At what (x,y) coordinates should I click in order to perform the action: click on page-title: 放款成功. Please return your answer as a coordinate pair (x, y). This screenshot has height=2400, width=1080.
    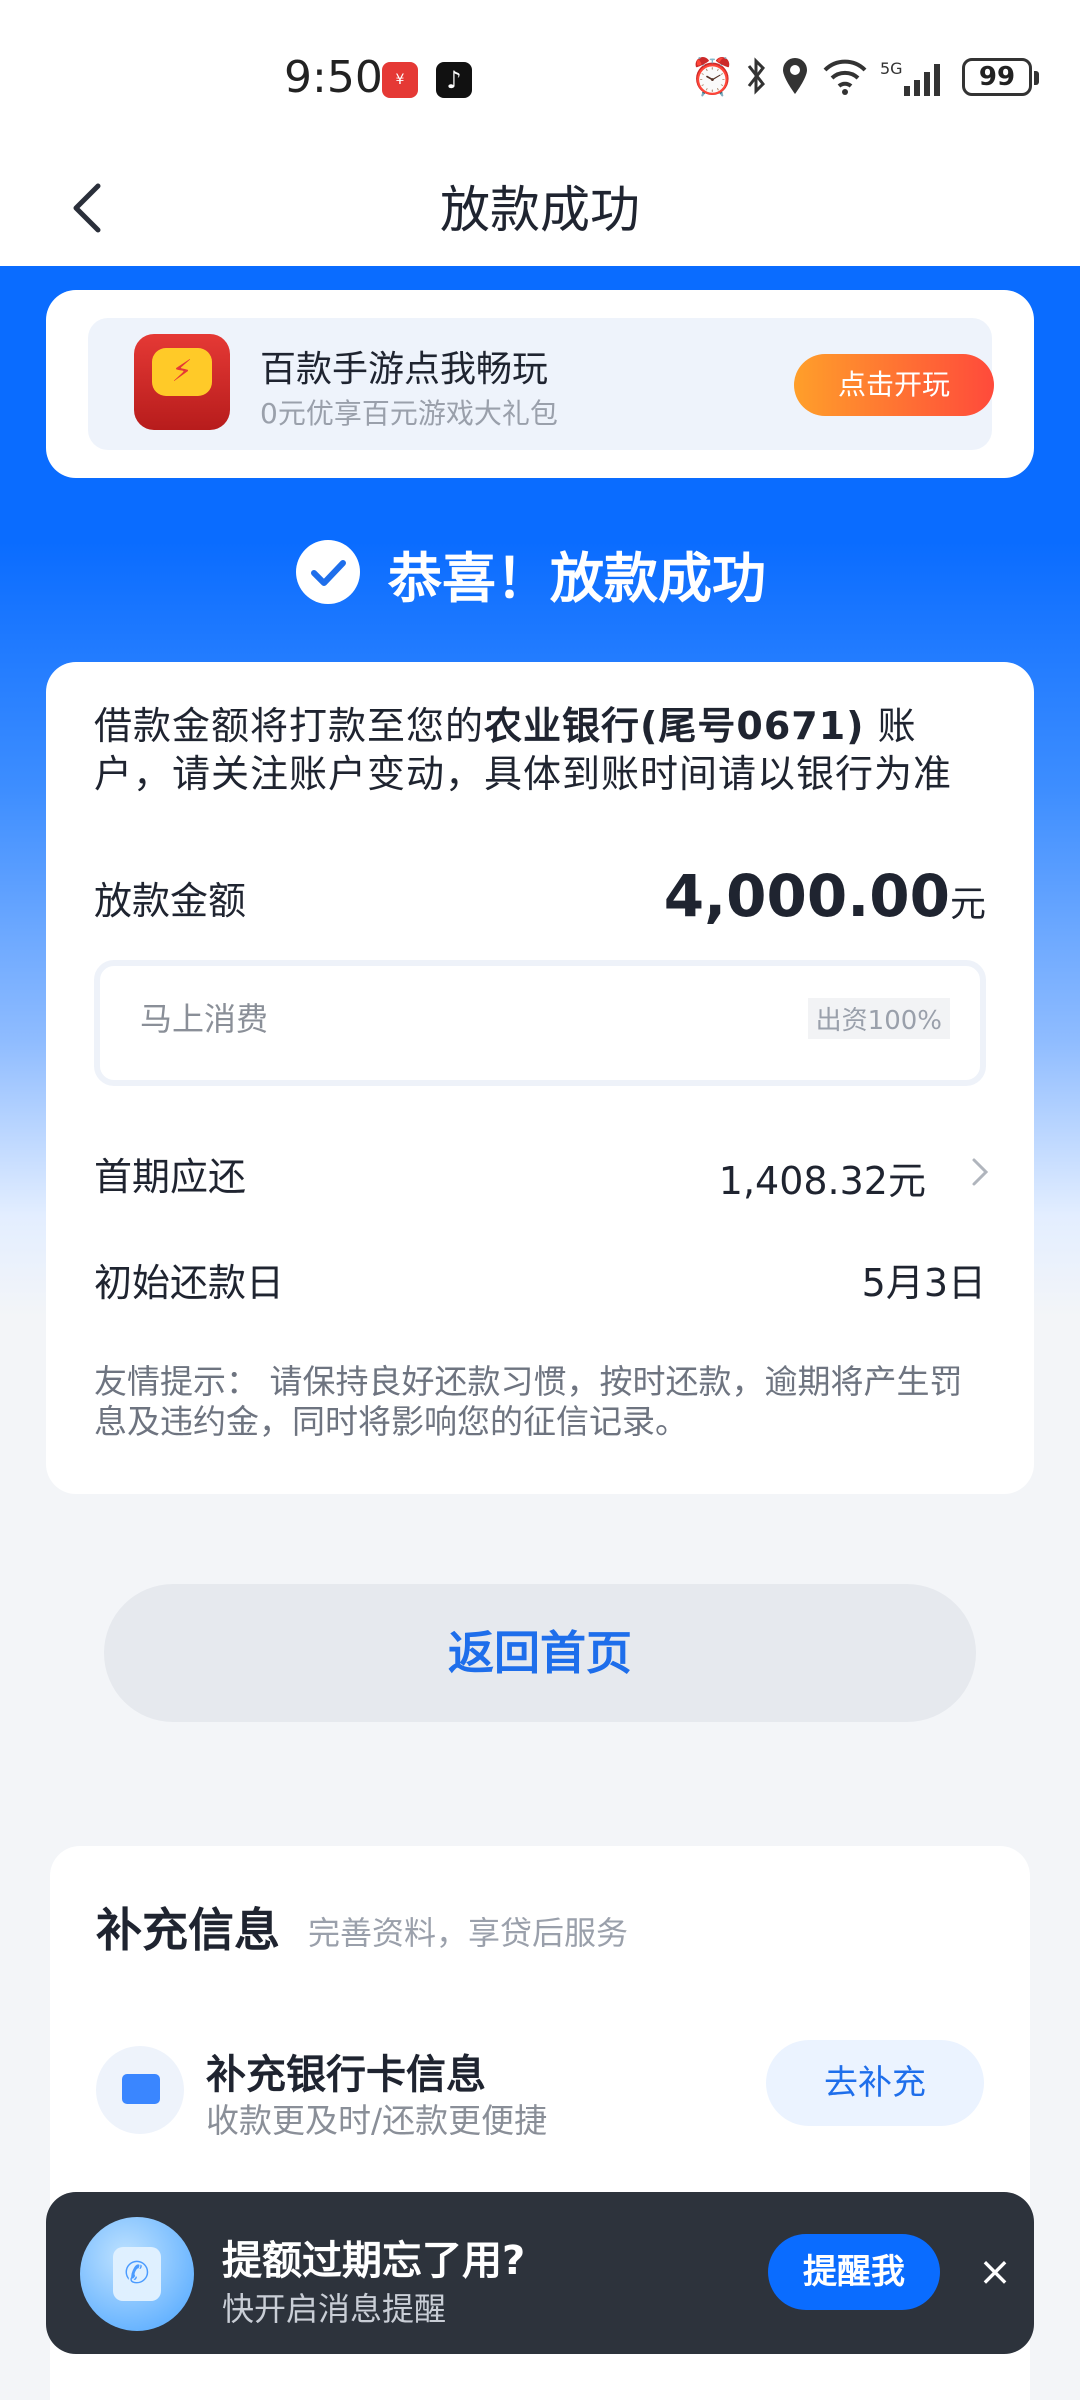
    Looking at the image, I should click on (540, 210).